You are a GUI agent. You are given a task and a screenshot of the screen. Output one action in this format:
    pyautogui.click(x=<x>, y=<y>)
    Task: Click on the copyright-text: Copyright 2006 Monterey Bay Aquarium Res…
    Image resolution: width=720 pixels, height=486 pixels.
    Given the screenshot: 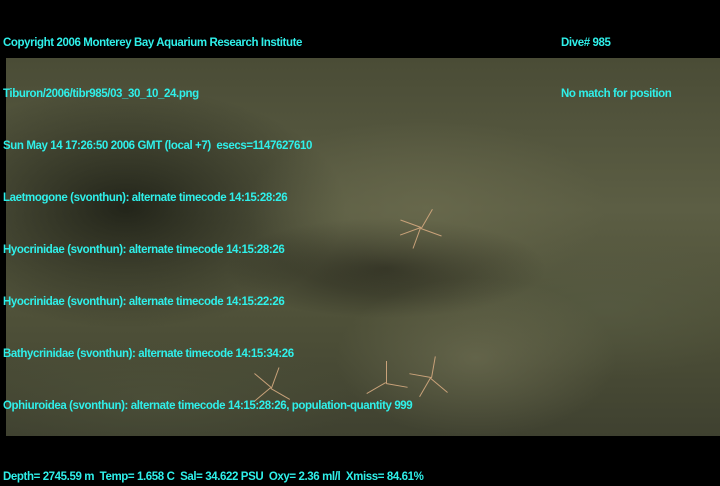 What is the action you would take?
    pyautogui.click(x=153, y=42)
    